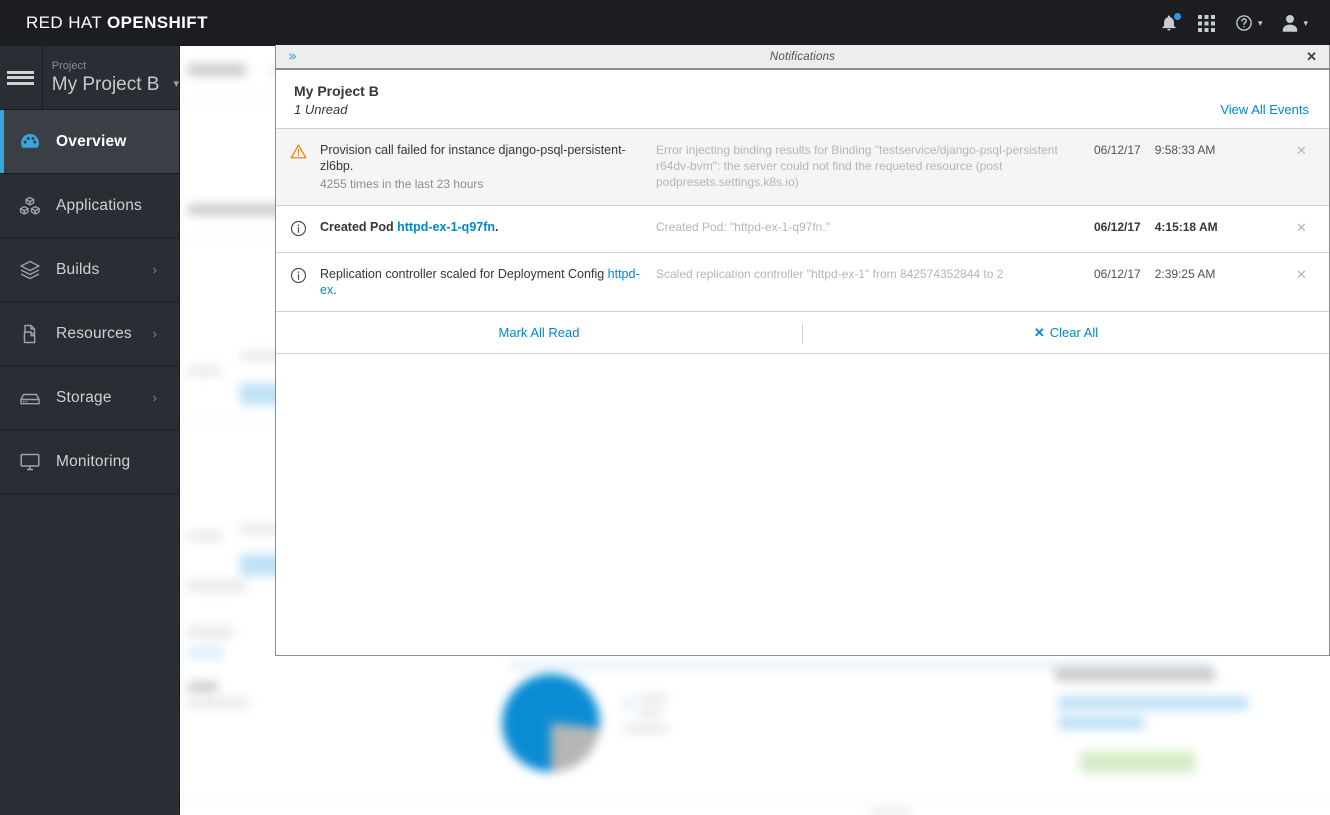 The width and height of the screenshot is (1330, 815). I want to click on close-icon: ✕, so click(1039, 332).